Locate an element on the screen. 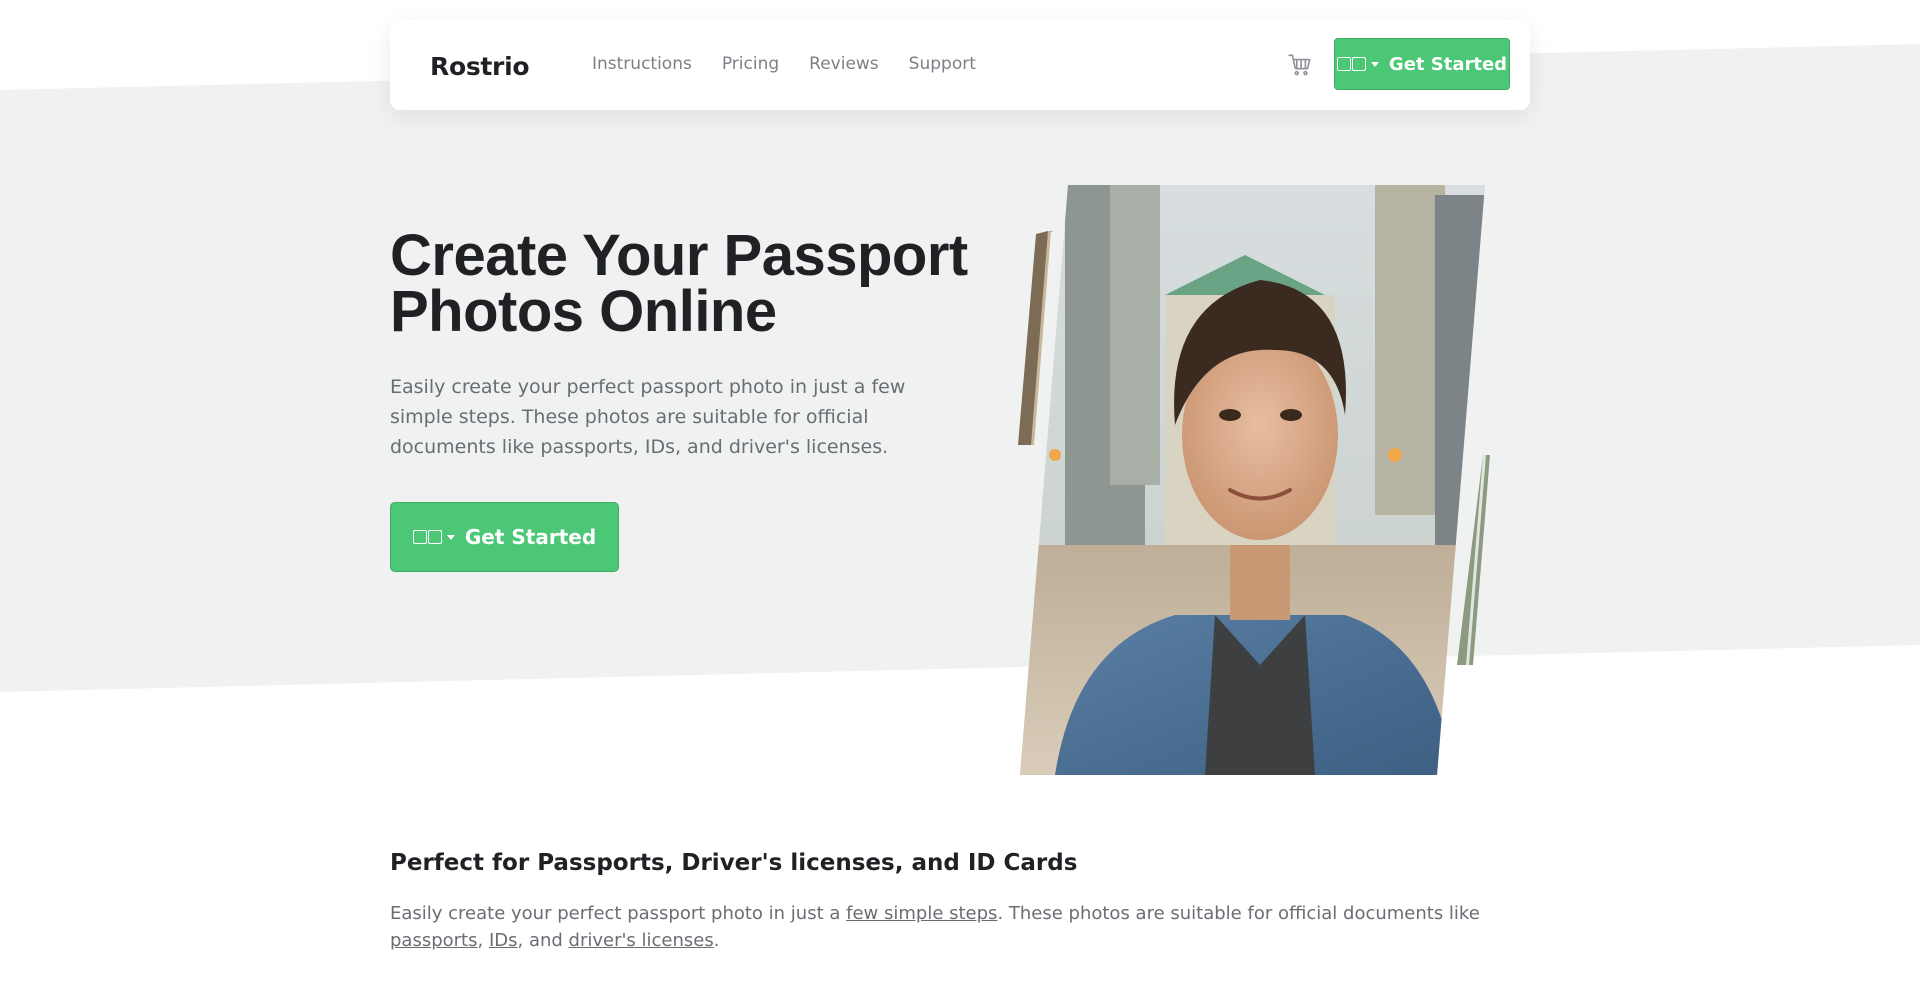 This screenshot has width=1920, height=993. hero-get-started-button: Get Started is located at coordinates (504, 537).